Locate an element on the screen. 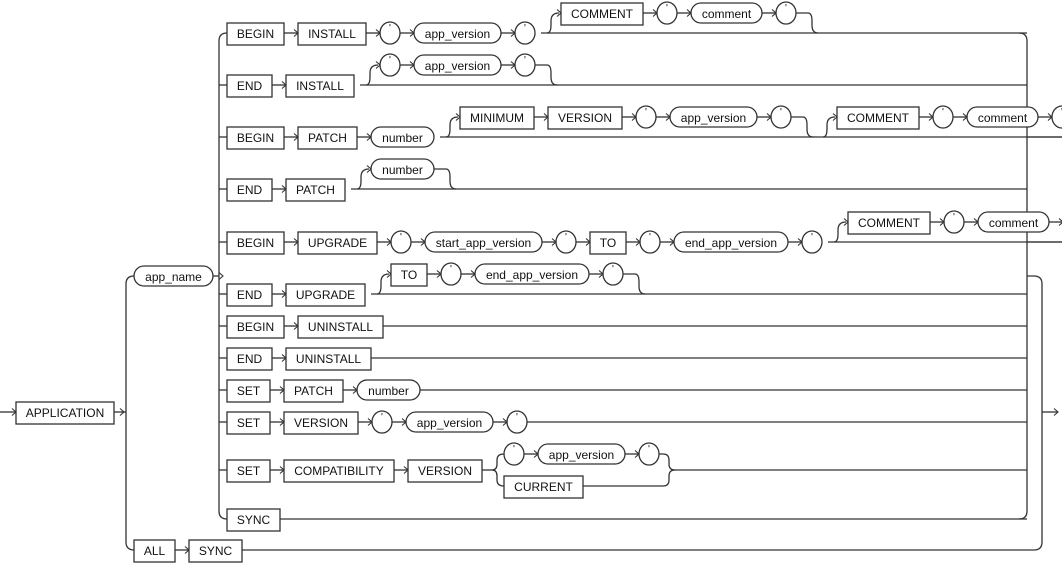  keyword-box: UPGRADE is located at coordinates (337, 243).